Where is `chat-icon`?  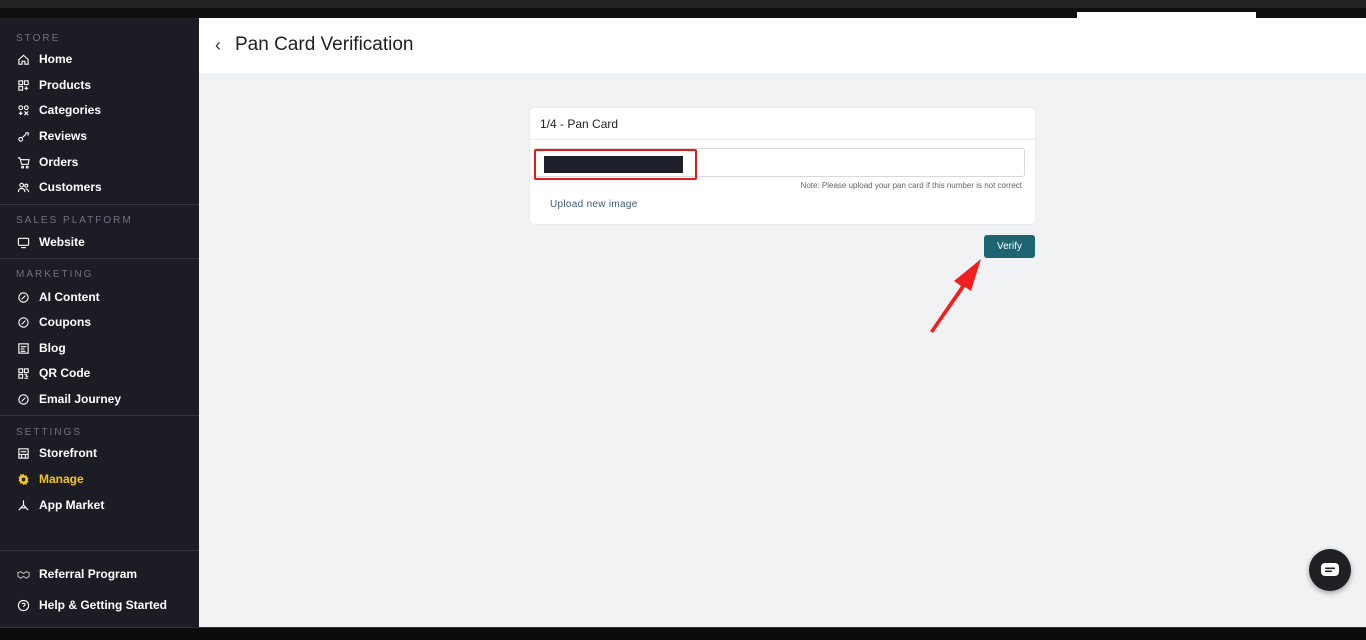
chat-icon is located at coordinates (1330, 569).